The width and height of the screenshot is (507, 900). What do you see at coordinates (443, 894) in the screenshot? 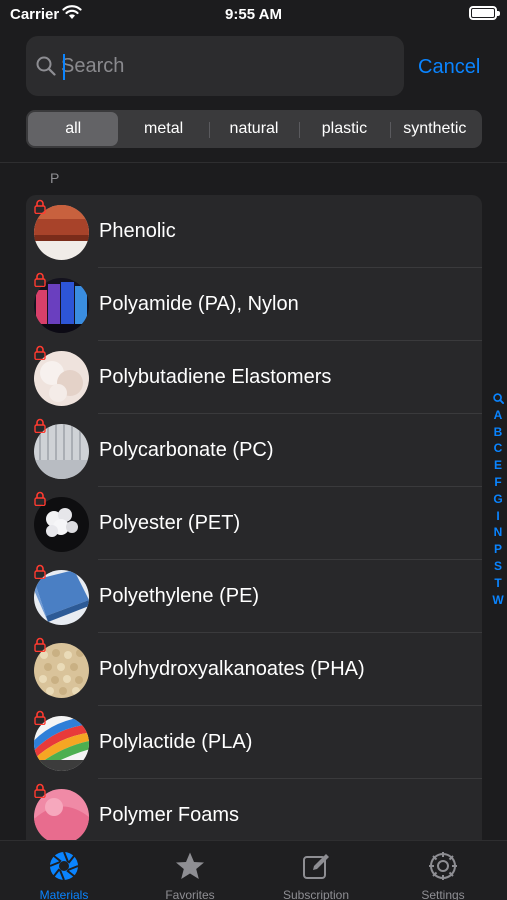
I see `tab-label: Settings` at bounding box center [443, 894].